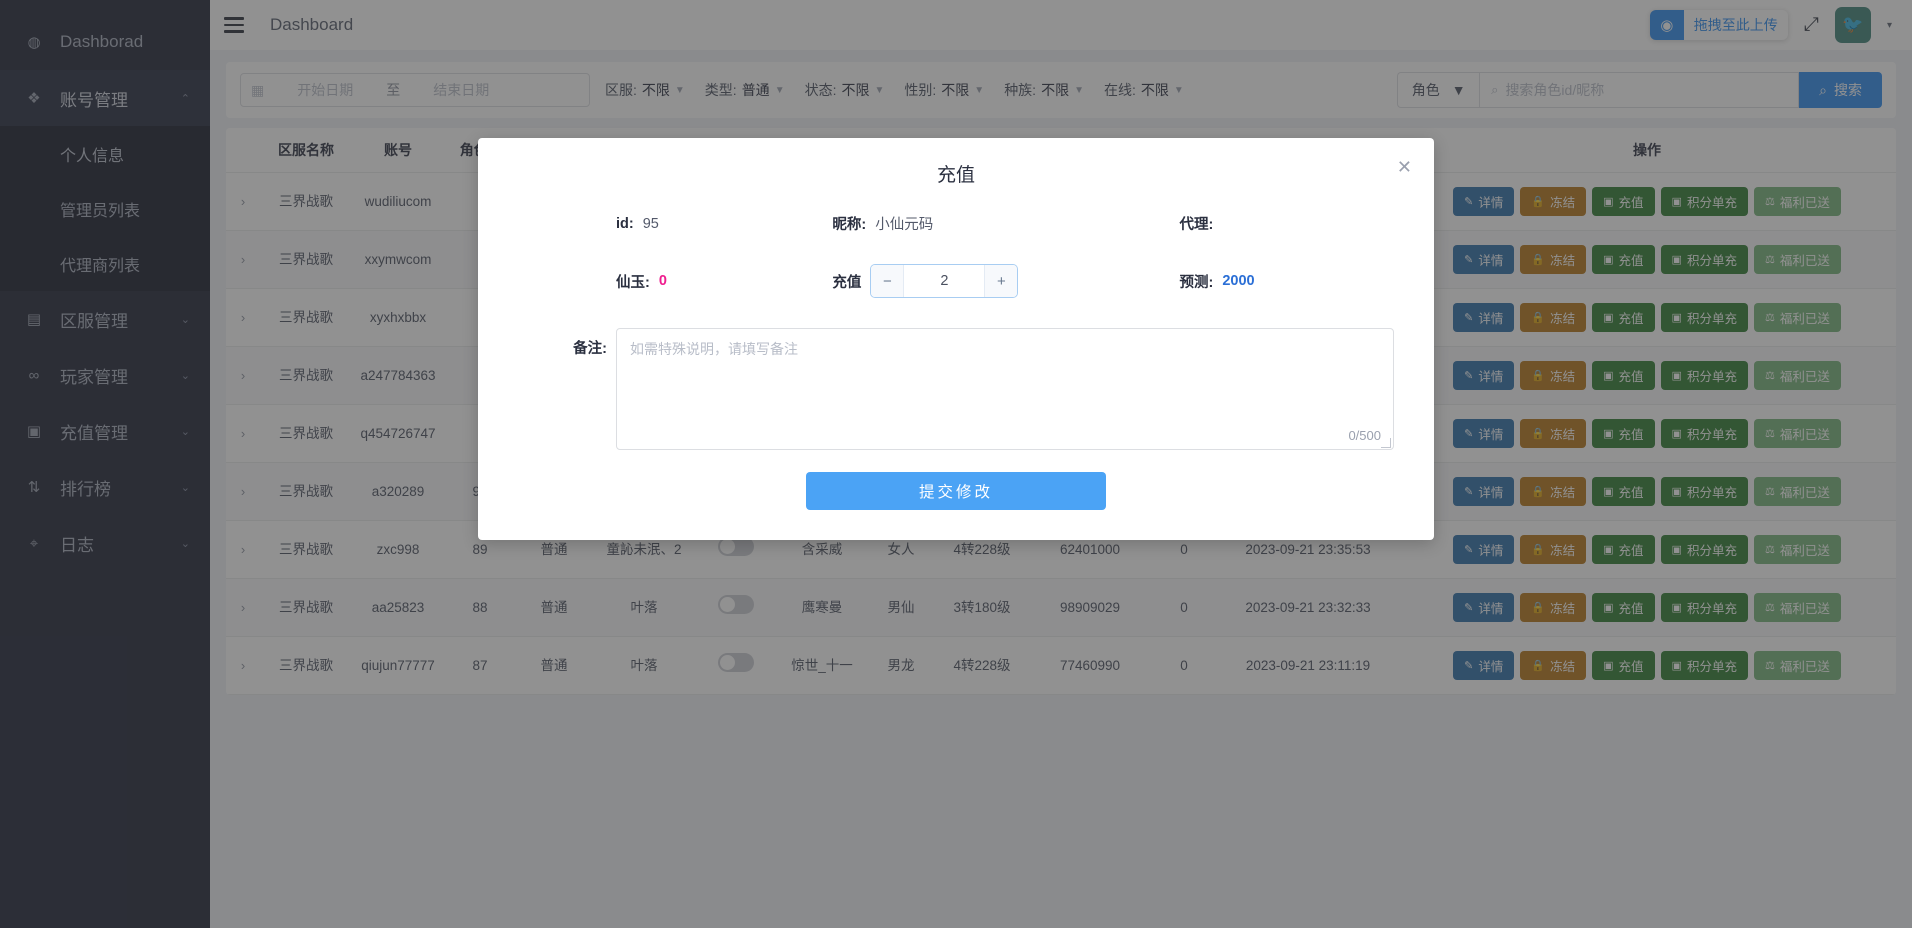  Describe the element at coordinates (662, 281) in the screenshot. I see `modal-jade-value: 0` at that location.